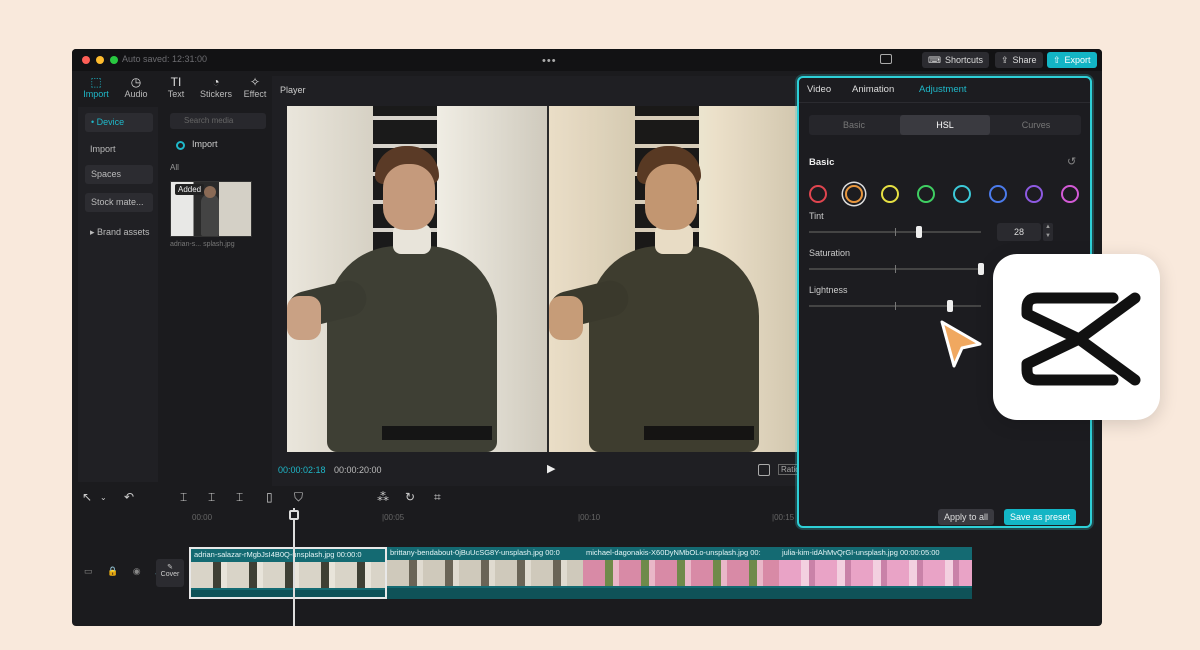 The image size is (1200, 650). I want to click on shortcuts-button: ⌨ Shortcuts, so click(956, 60).